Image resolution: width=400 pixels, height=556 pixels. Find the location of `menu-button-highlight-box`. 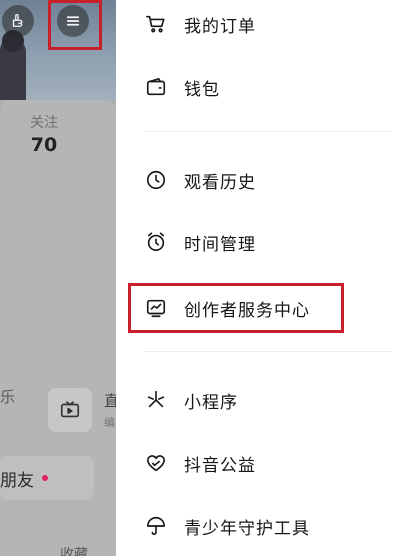

menu-button-highlight-box is located at coordinates (75, 25).